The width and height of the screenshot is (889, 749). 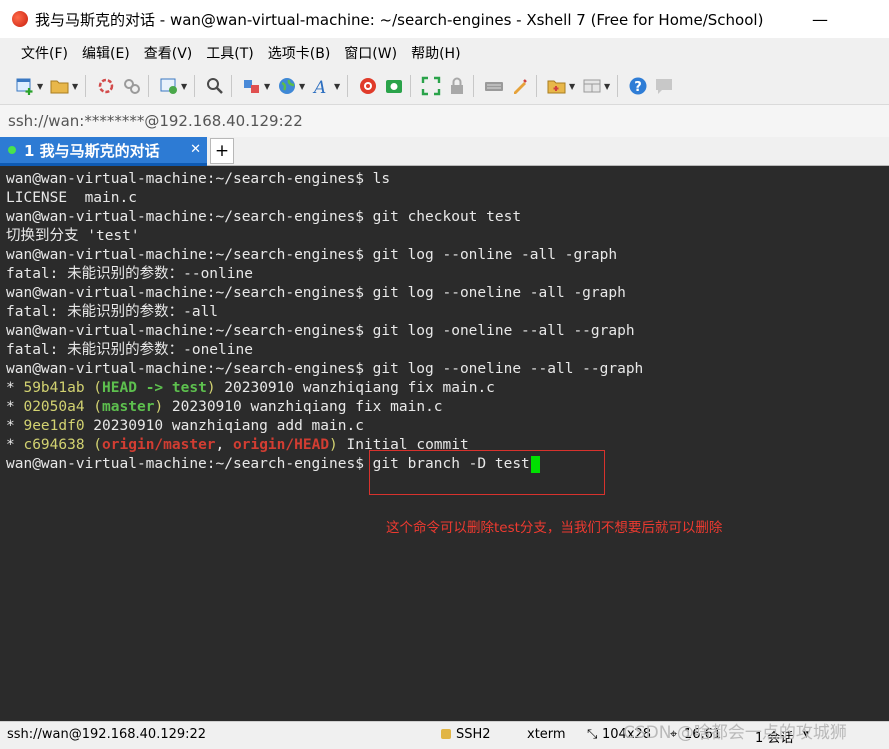 I want to click on commit-hash: c694638, so click(x=54, y=445).